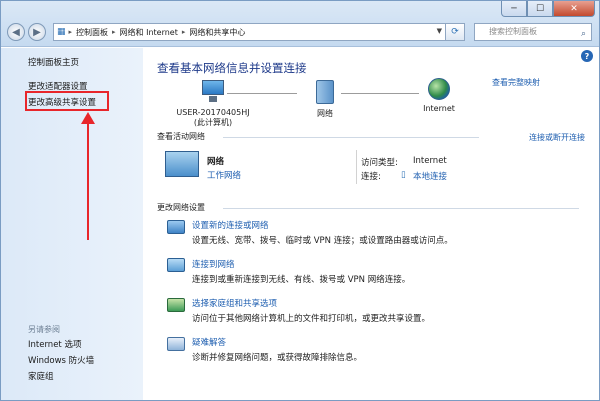  Describe the element at coordinates (61, 360) in the screenshot. I see `sidebar-item-windows-firewall: Windows 防火墙` at that location.